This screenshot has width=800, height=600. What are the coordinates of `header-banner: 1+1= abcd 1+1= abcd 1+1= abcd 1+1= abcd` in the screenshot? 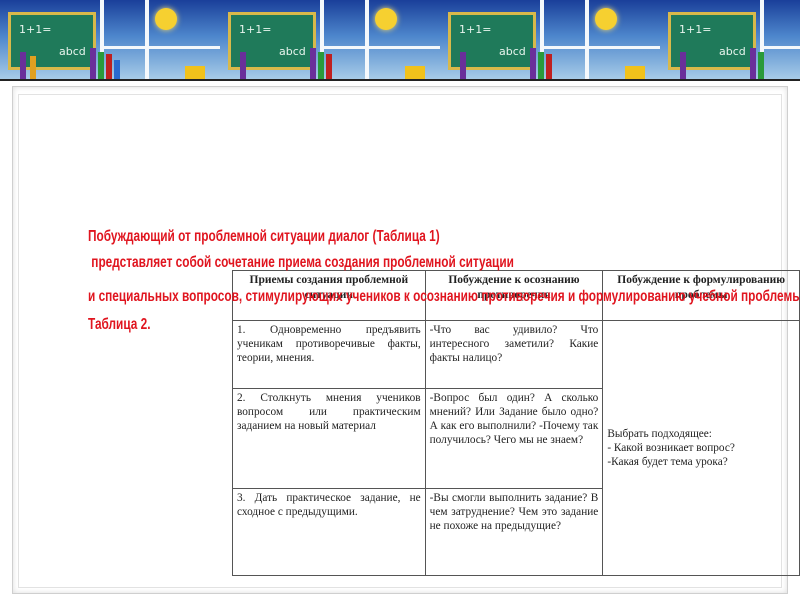 It's located at (400, 40).